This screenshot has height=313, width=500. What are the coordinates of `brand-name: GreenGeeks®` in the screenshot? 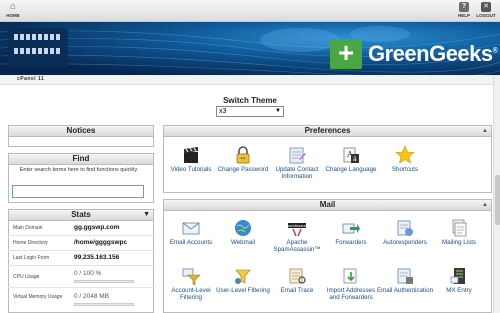 It's located at (433, 53).